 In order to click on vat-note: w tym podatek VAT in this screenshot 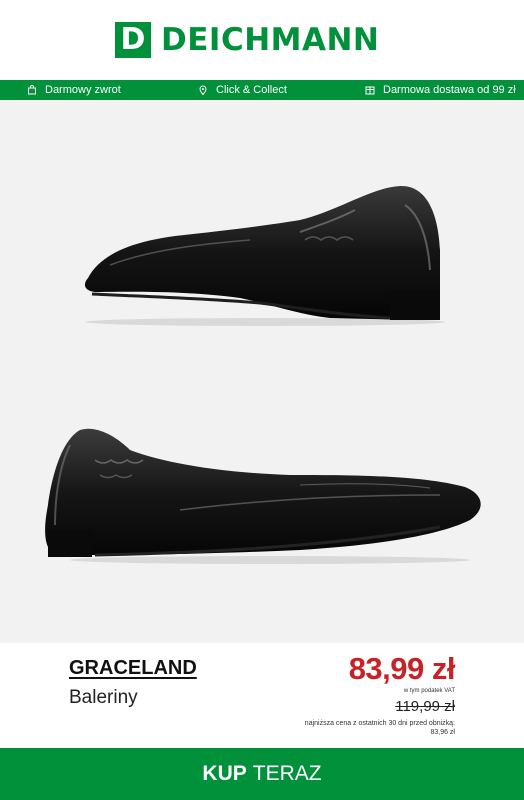, I will do `click(429, 691)`.